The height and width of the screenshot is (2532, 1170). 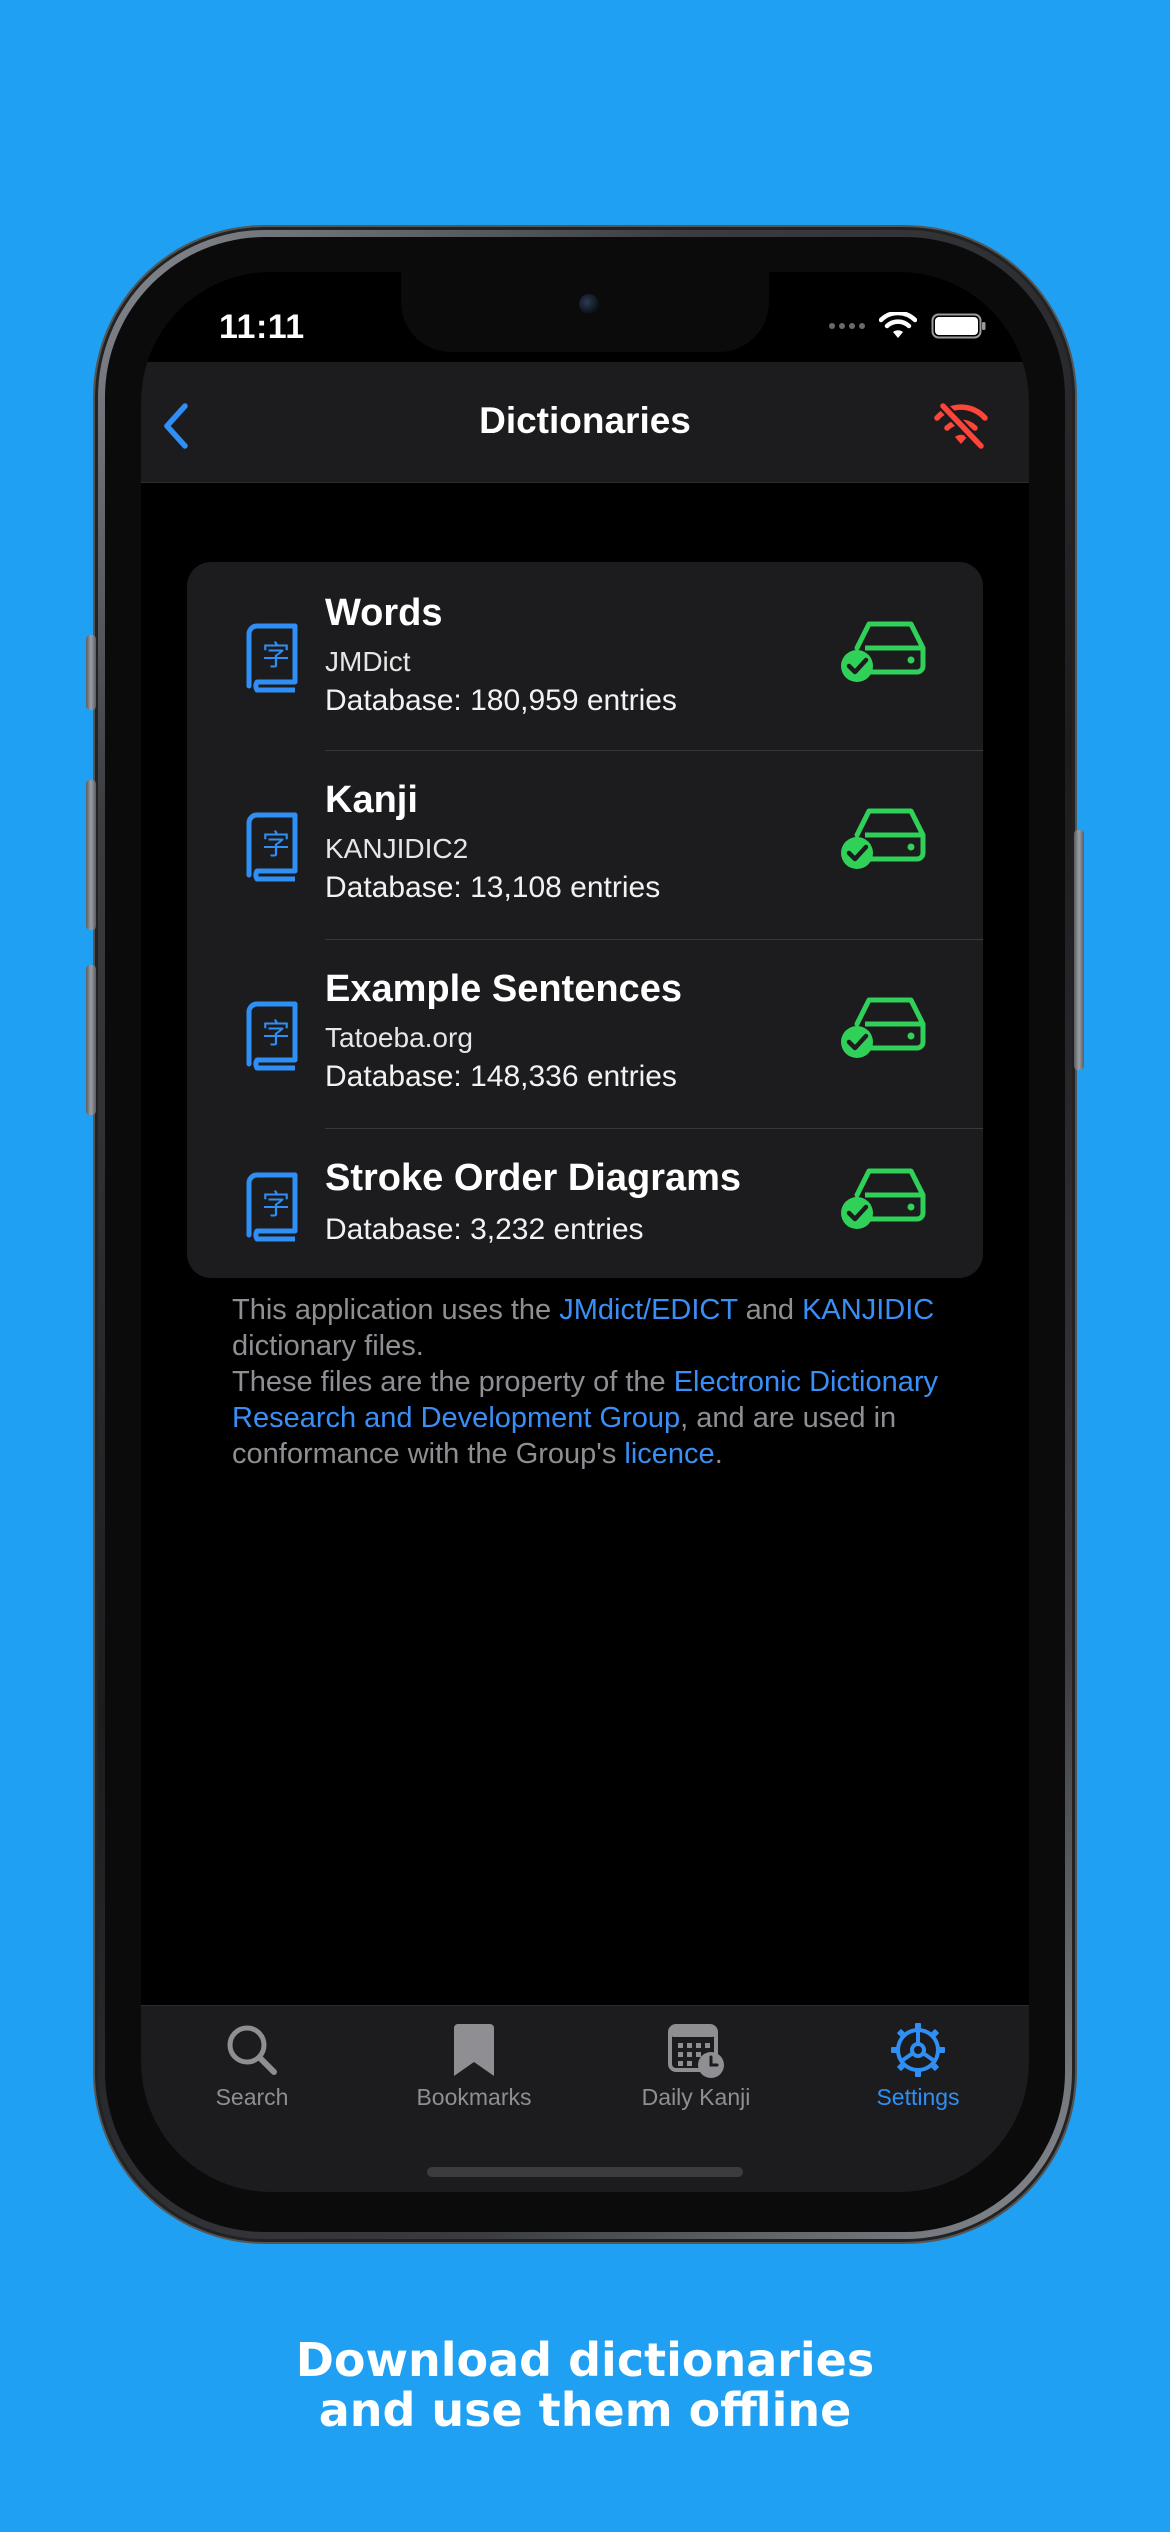 What do you see at coordinates (453, 1382) in the screenshot?
I see `footnote-text: These files are the property of the` at bounding box center [453, 1382].